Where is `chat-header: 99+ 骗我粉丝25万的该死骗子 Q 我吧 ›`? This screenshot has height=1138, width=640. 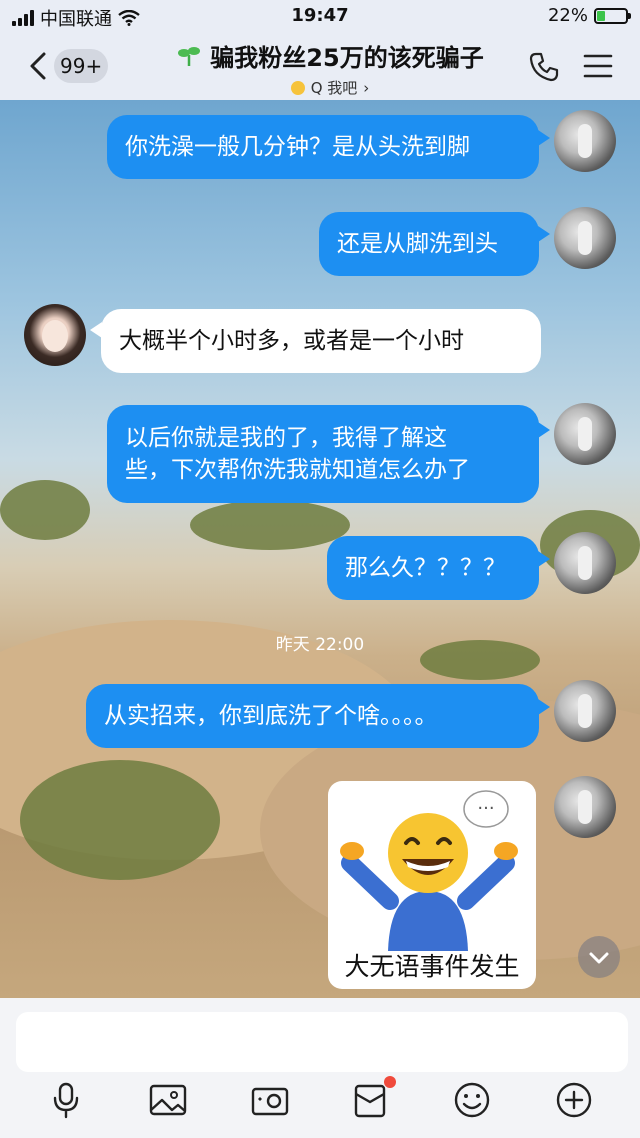
chat-header: 99+ 骗我粉丝25万的该死骗子 Q 我吧 › is located at coordinates (320, 67).